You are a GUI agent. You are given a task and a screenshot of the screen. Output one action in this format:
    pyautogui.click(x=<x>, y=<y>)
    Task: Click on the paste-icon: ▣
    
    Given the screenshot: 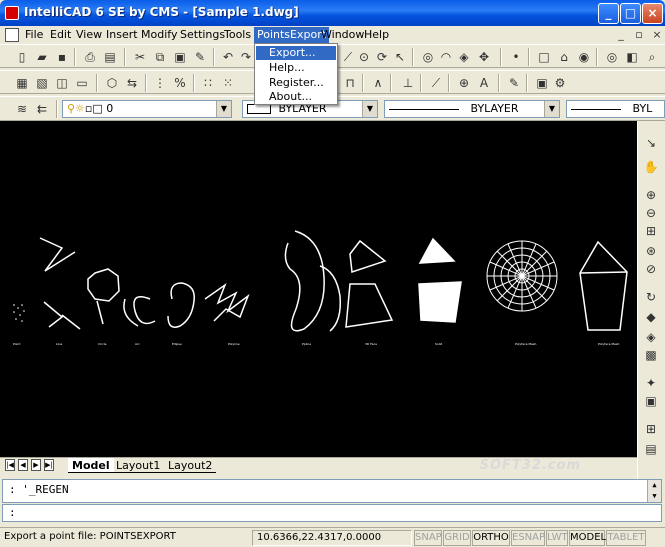 What is the action you would take?
    pyautogui.click(x=180, y=57)
    